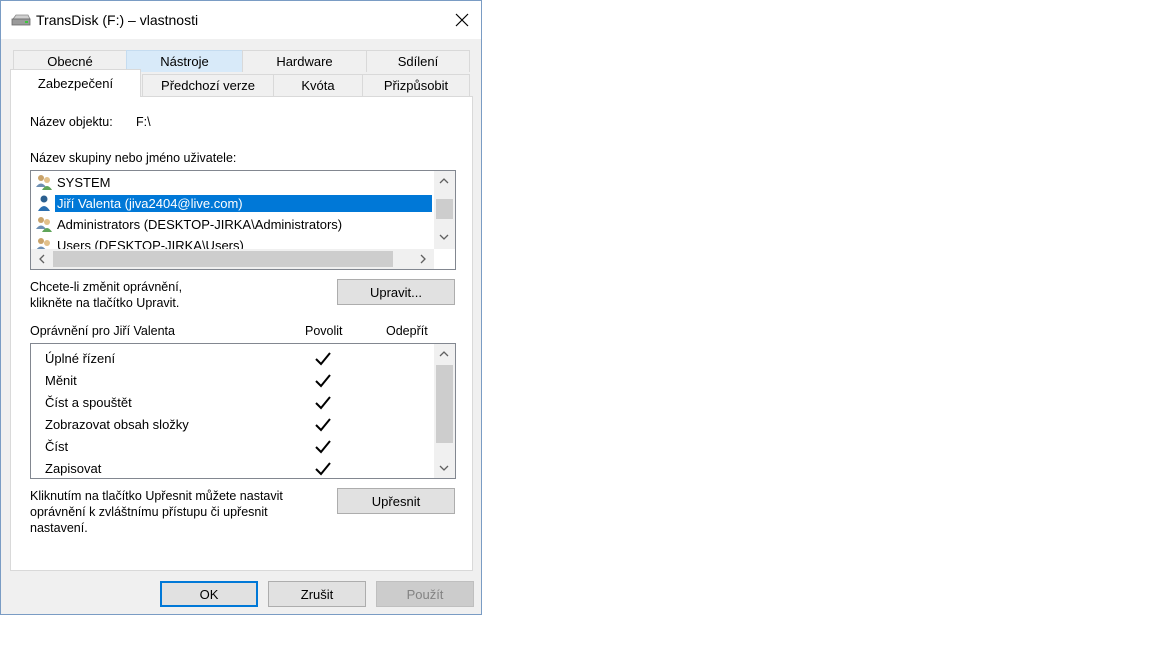 The height and width of the screenshot is (648, 1152). I want to click on permission-row: Číst, so click(57, 446).